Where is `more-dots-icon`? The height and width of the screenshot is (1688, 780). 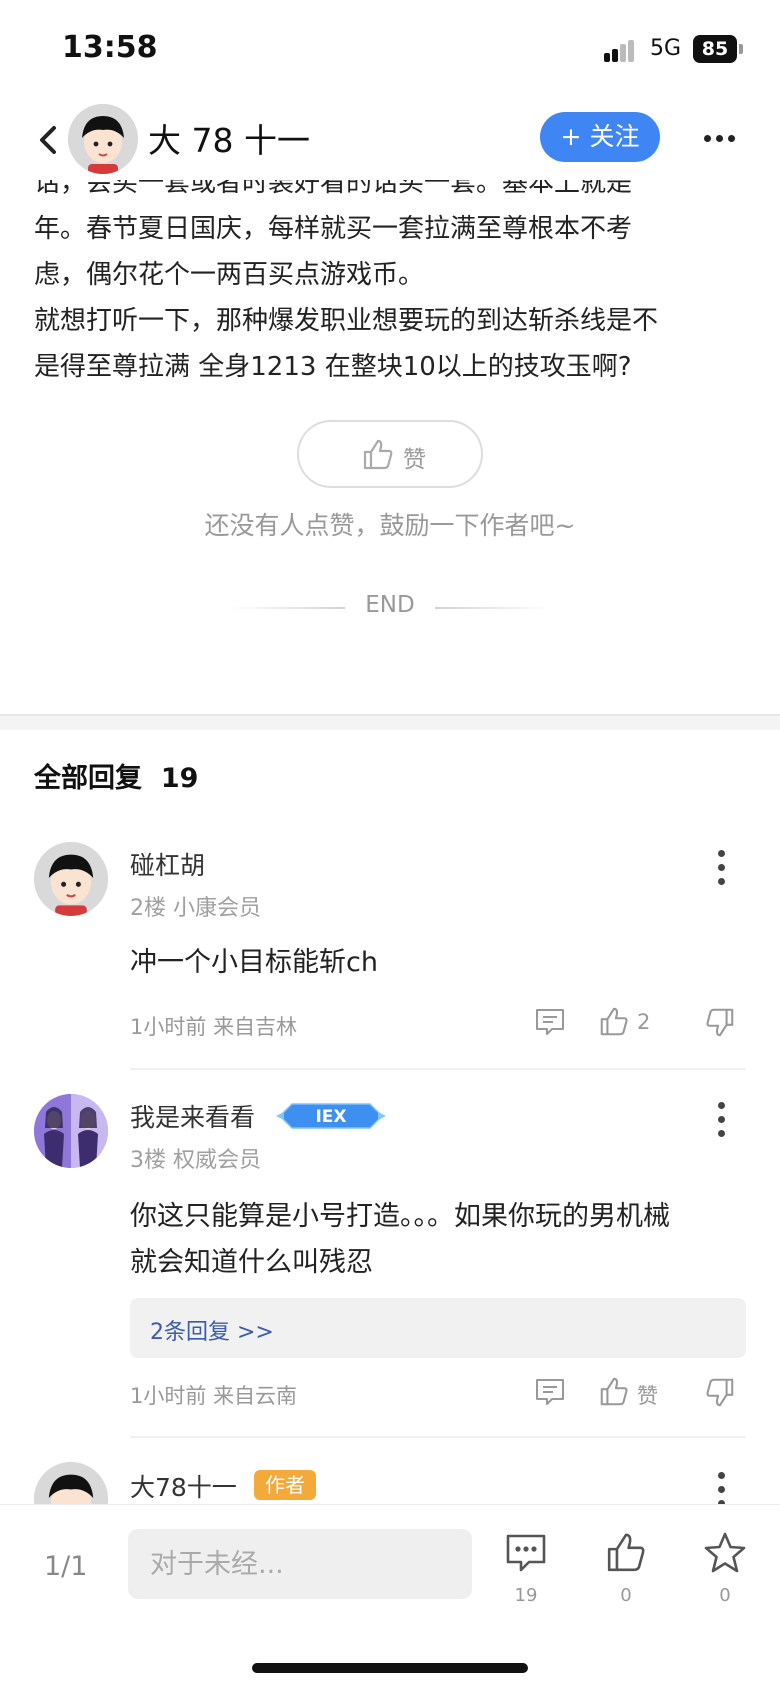
more-dots-icon is located at coordinates (720, 138).